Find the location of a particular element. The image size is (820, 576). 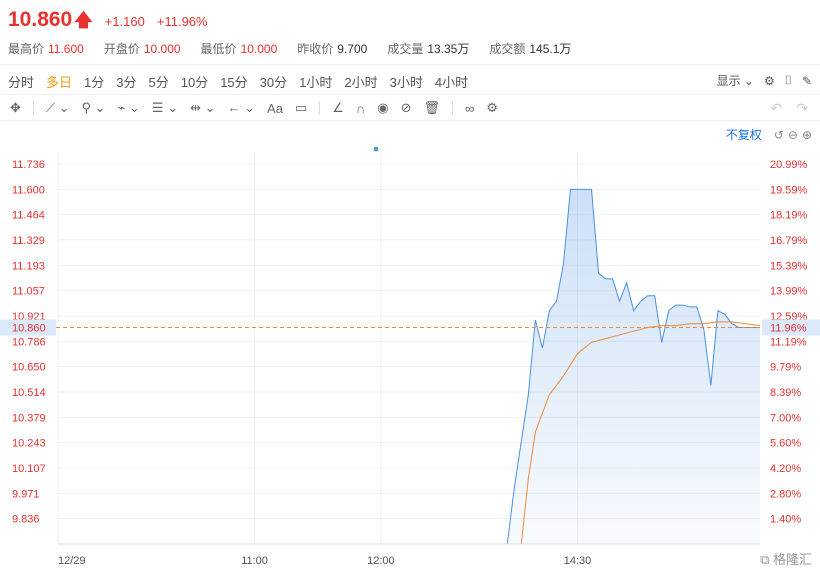

stat-value: 145.1万 is located at coordinates (550, 49).